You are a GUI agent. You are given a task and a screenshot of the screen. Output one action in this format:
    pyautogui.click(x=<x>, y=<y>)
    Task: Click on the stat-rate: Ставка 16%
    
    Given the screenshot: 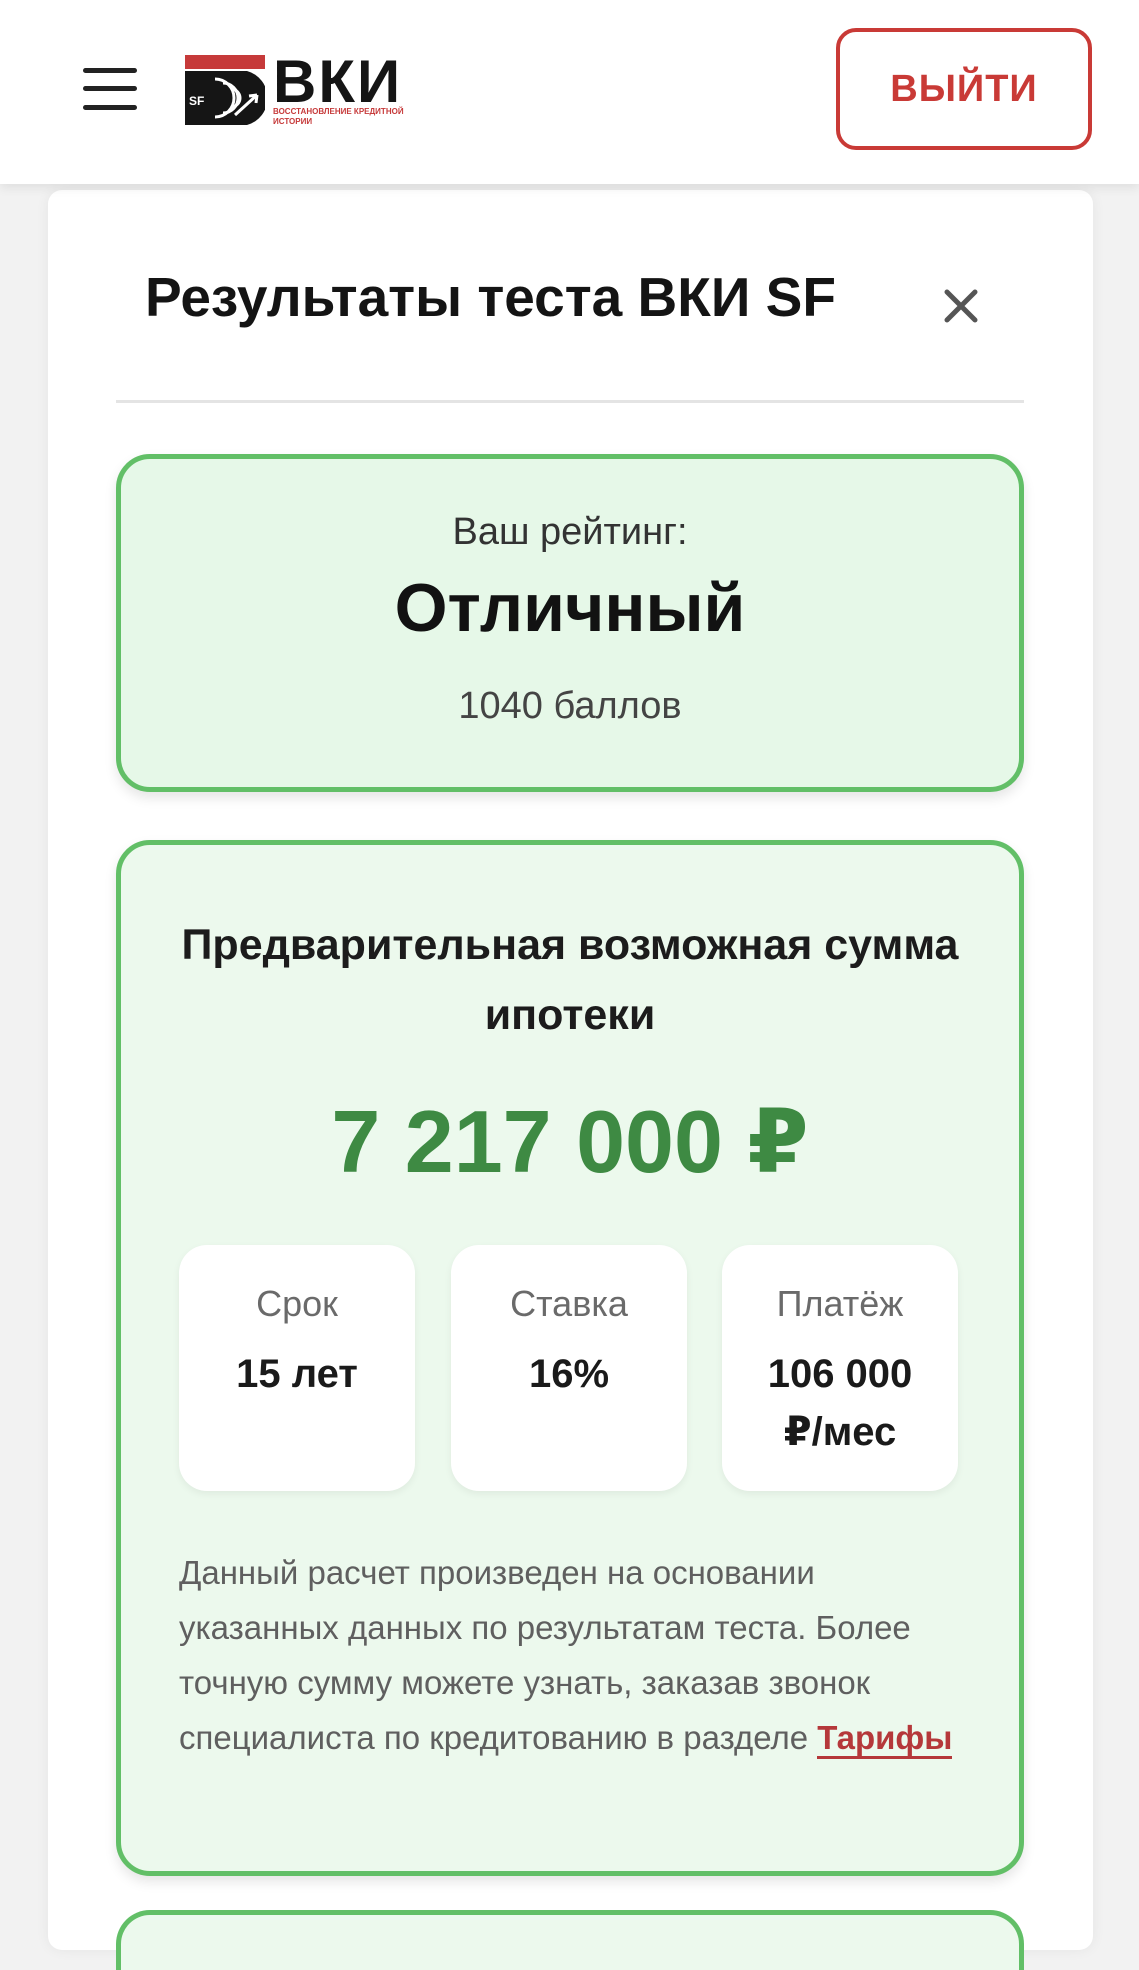 What is the action you would take?
    pyautogui.click(x=569, y=1368)
    